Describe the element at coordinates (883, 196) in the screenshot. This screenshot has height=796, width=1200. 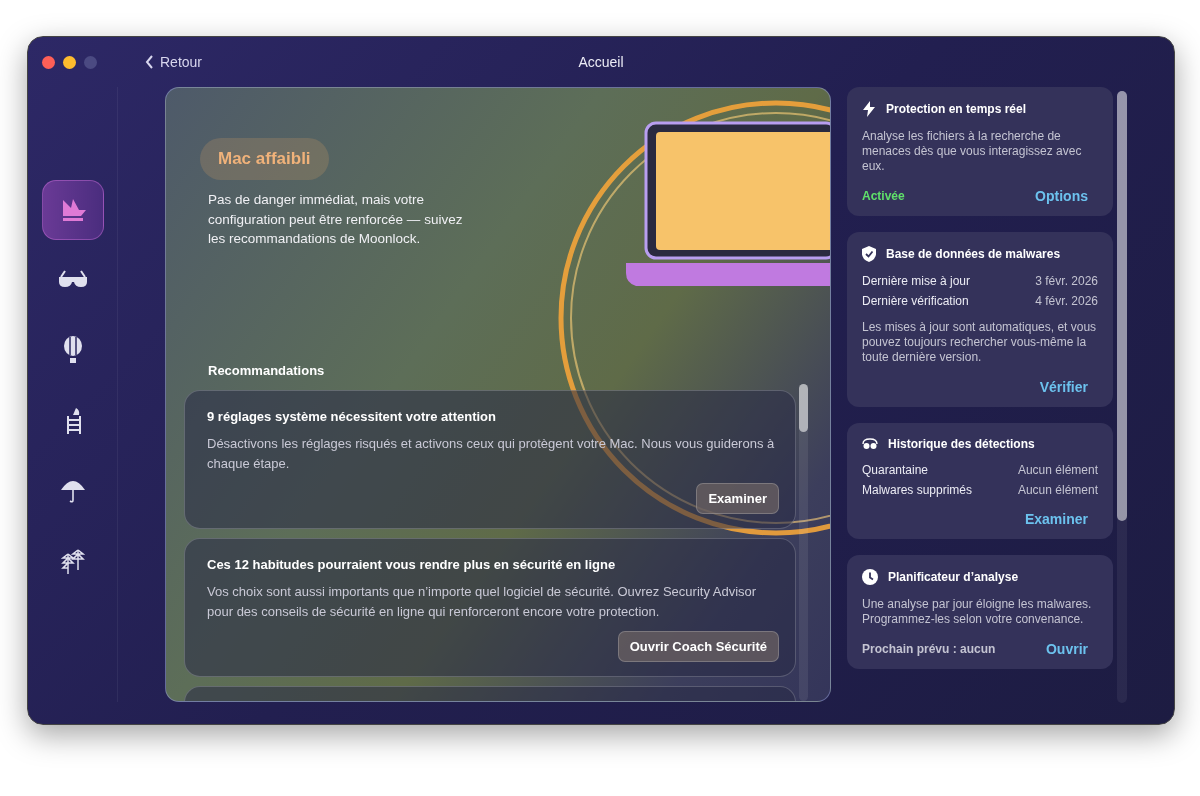
I see `status-text: Activée` at that location.